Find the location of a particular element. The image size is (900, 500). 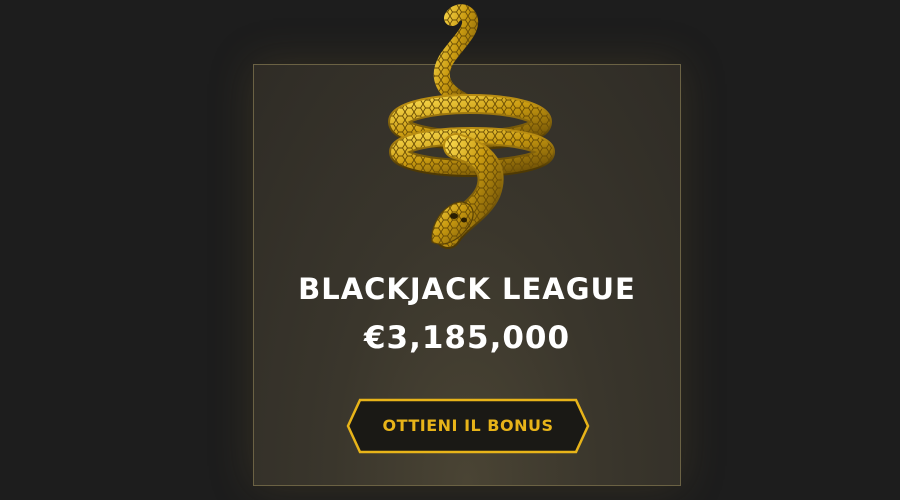

prize-amount: €3,185,000 is located at coordinates (467, 338).